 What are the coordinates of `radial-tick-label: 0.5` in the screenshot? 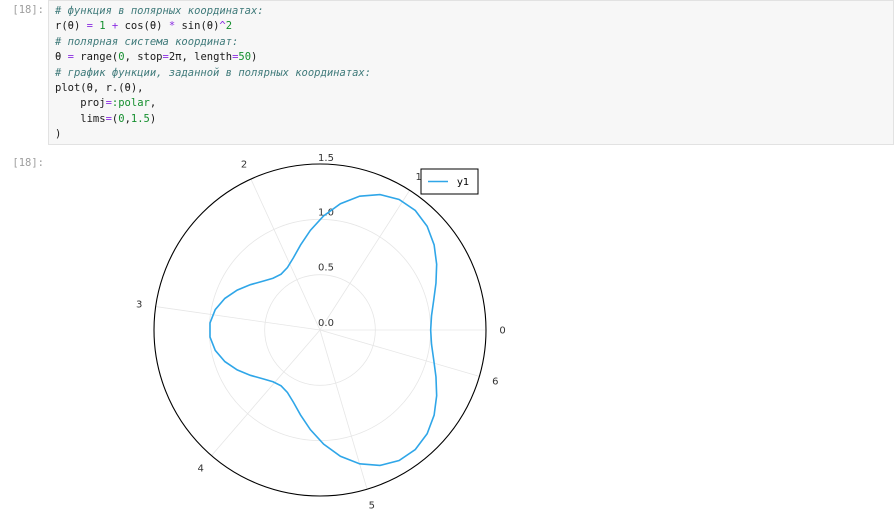 It's located at (326, 268).